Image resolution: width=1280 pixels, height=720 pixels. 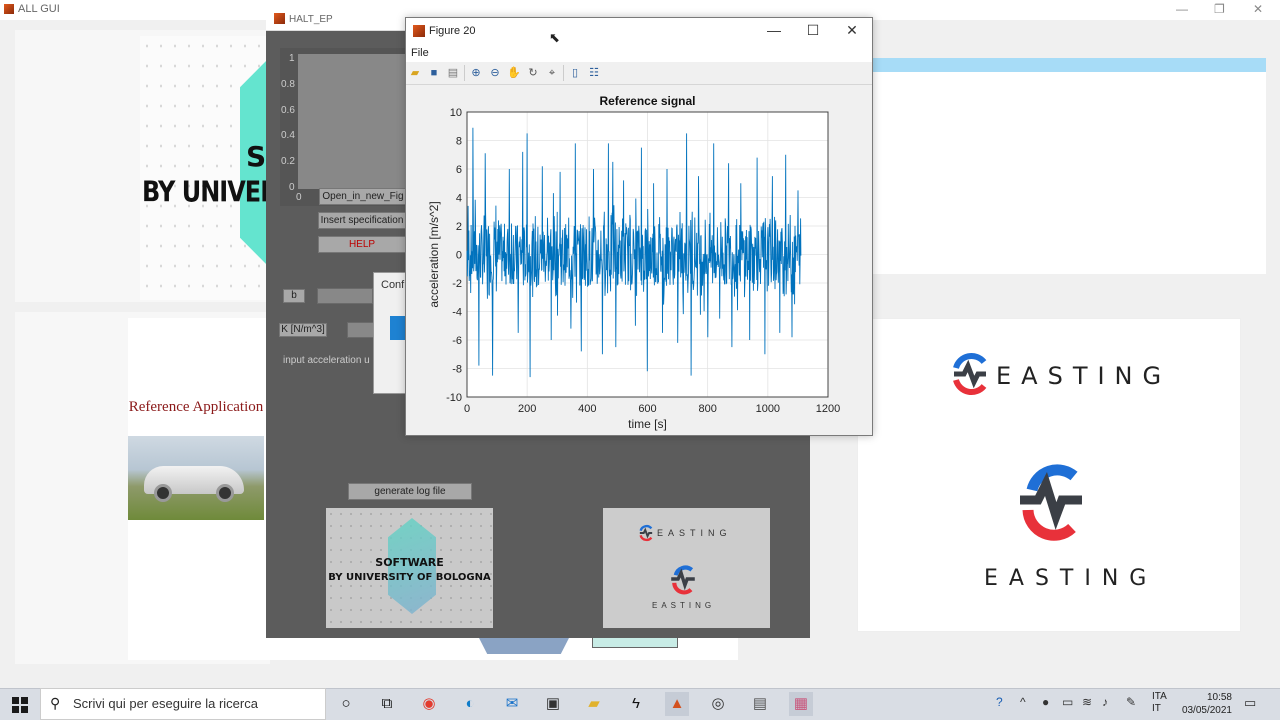 I want to click on volume-icon: ♪, so click(x=1105, y=702).